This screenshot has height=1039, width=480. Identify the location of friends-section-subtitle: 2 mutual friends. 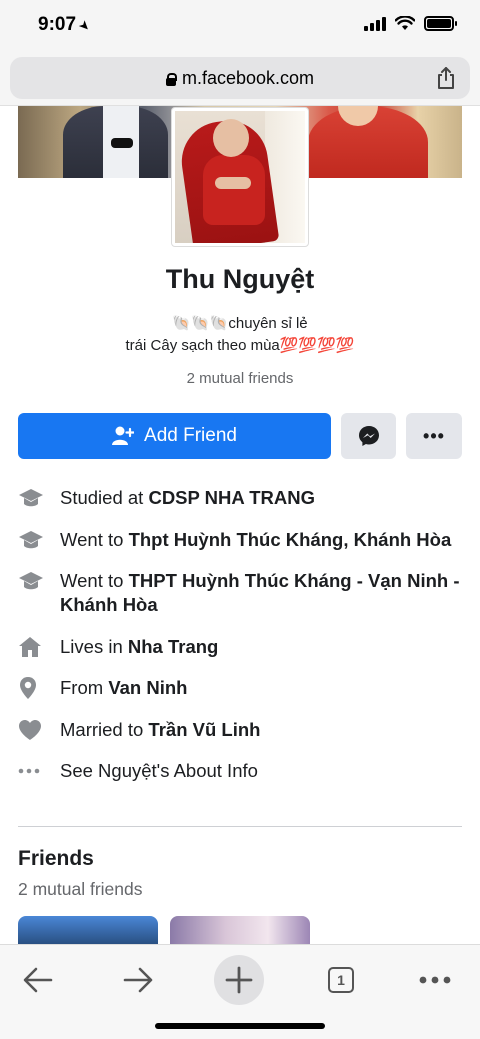
(80, 889).